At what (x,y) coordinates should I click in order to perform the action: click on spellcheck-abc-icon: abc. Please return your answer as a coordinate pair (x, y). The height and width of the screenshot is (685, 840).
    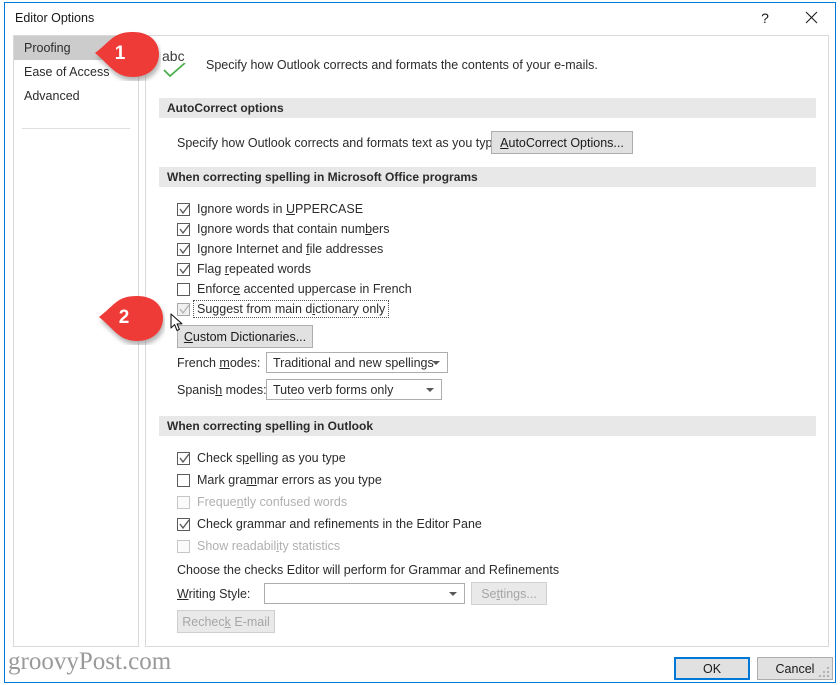
    Looking at the image, I should click on (179, 65).